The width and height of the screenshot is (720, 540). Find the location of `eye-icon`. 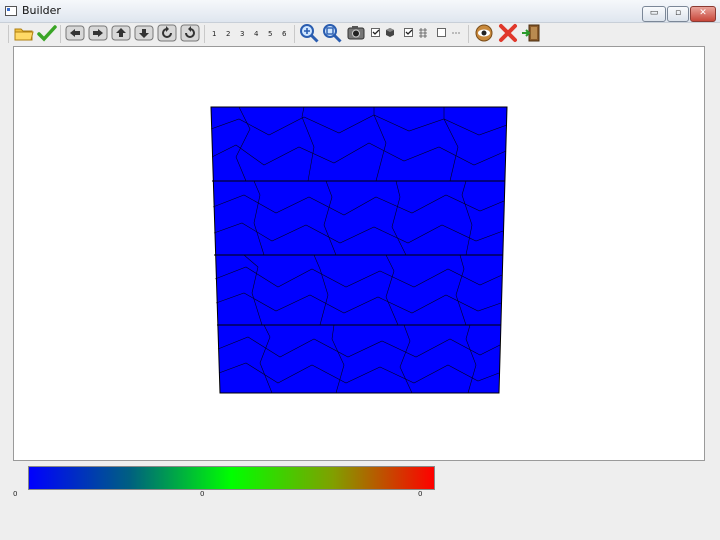

eye-icon is located at coordinates (484, 33).